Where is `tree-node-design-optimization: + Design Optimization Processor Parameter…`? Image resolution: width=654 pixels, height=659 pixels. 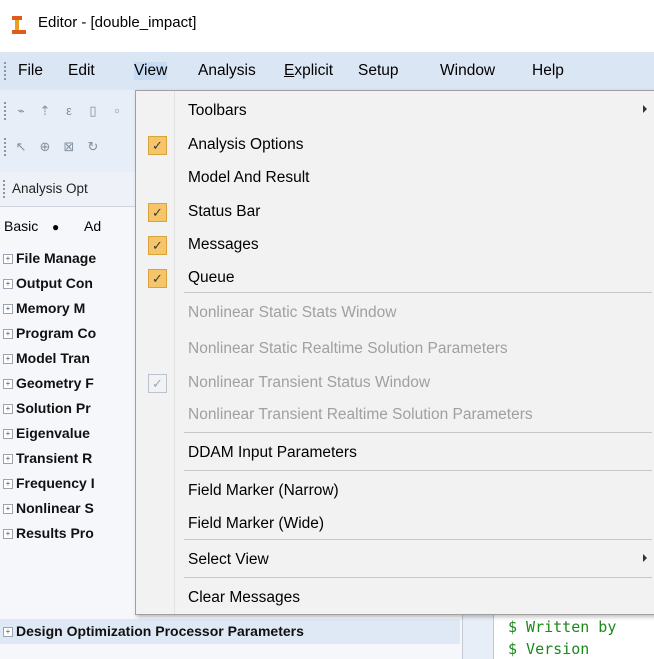
tree-node-design-optimization: + Design Optimization Processor Parameter… is located at coordinates (230, 631).